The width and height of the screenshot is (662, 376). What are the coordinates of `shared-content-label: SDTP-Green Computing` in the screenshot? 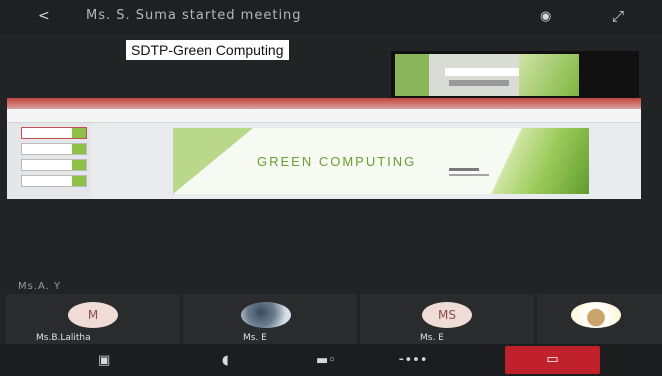 It's located at (207, 50).